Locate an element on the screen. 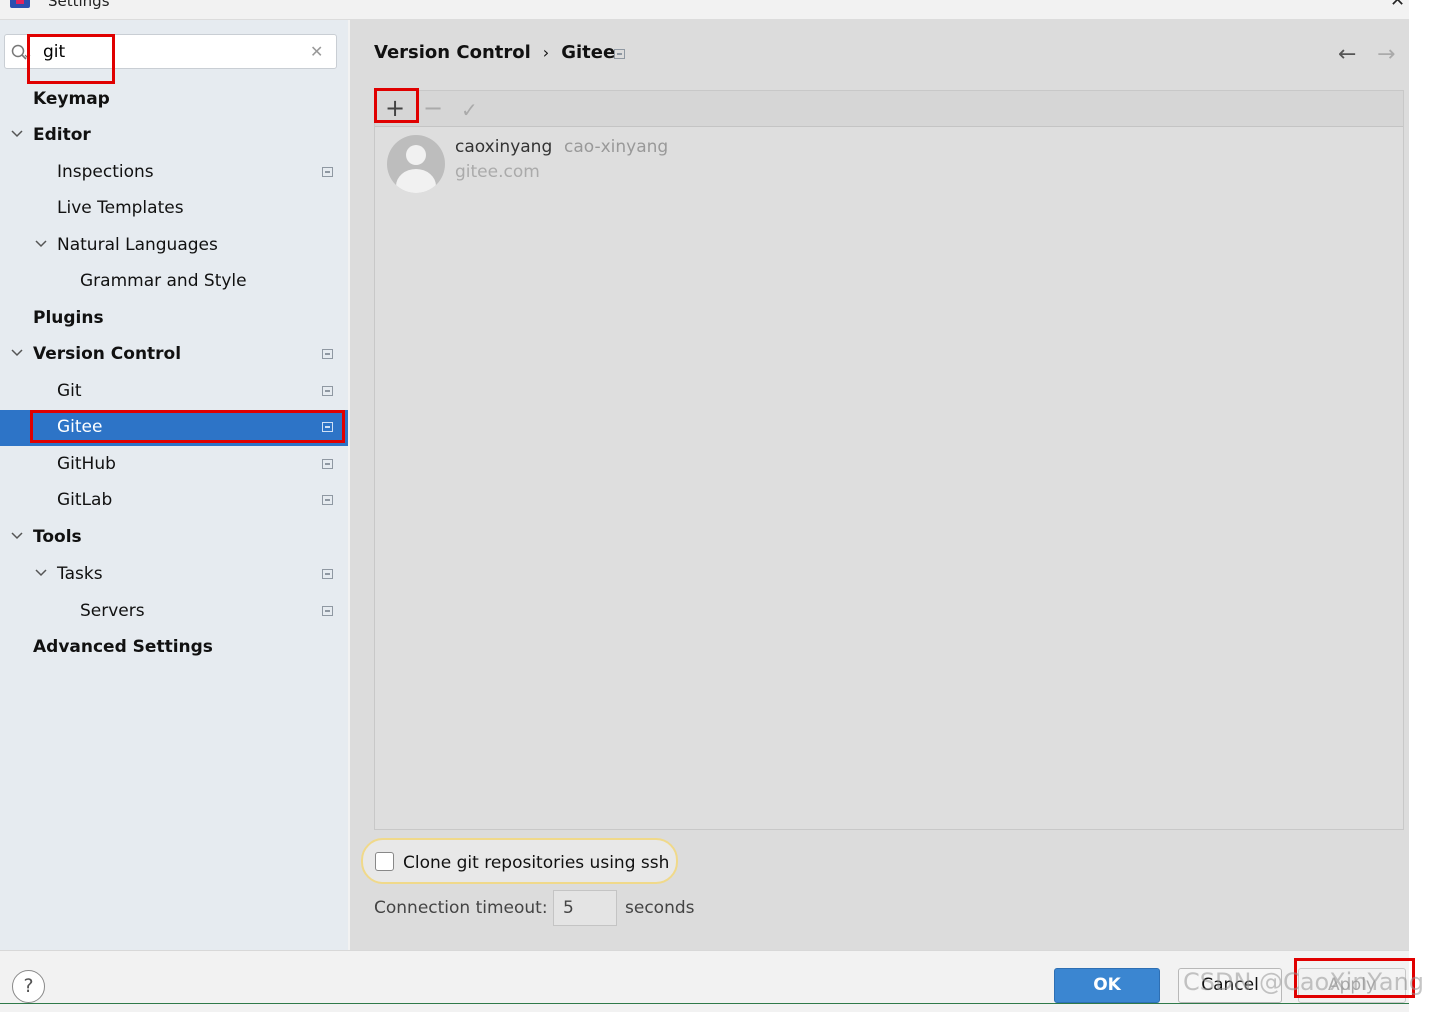 The width and height of the screenshot is (1444, 1012). tree-item-label: Live Templates is located at coordinates (120, 208).